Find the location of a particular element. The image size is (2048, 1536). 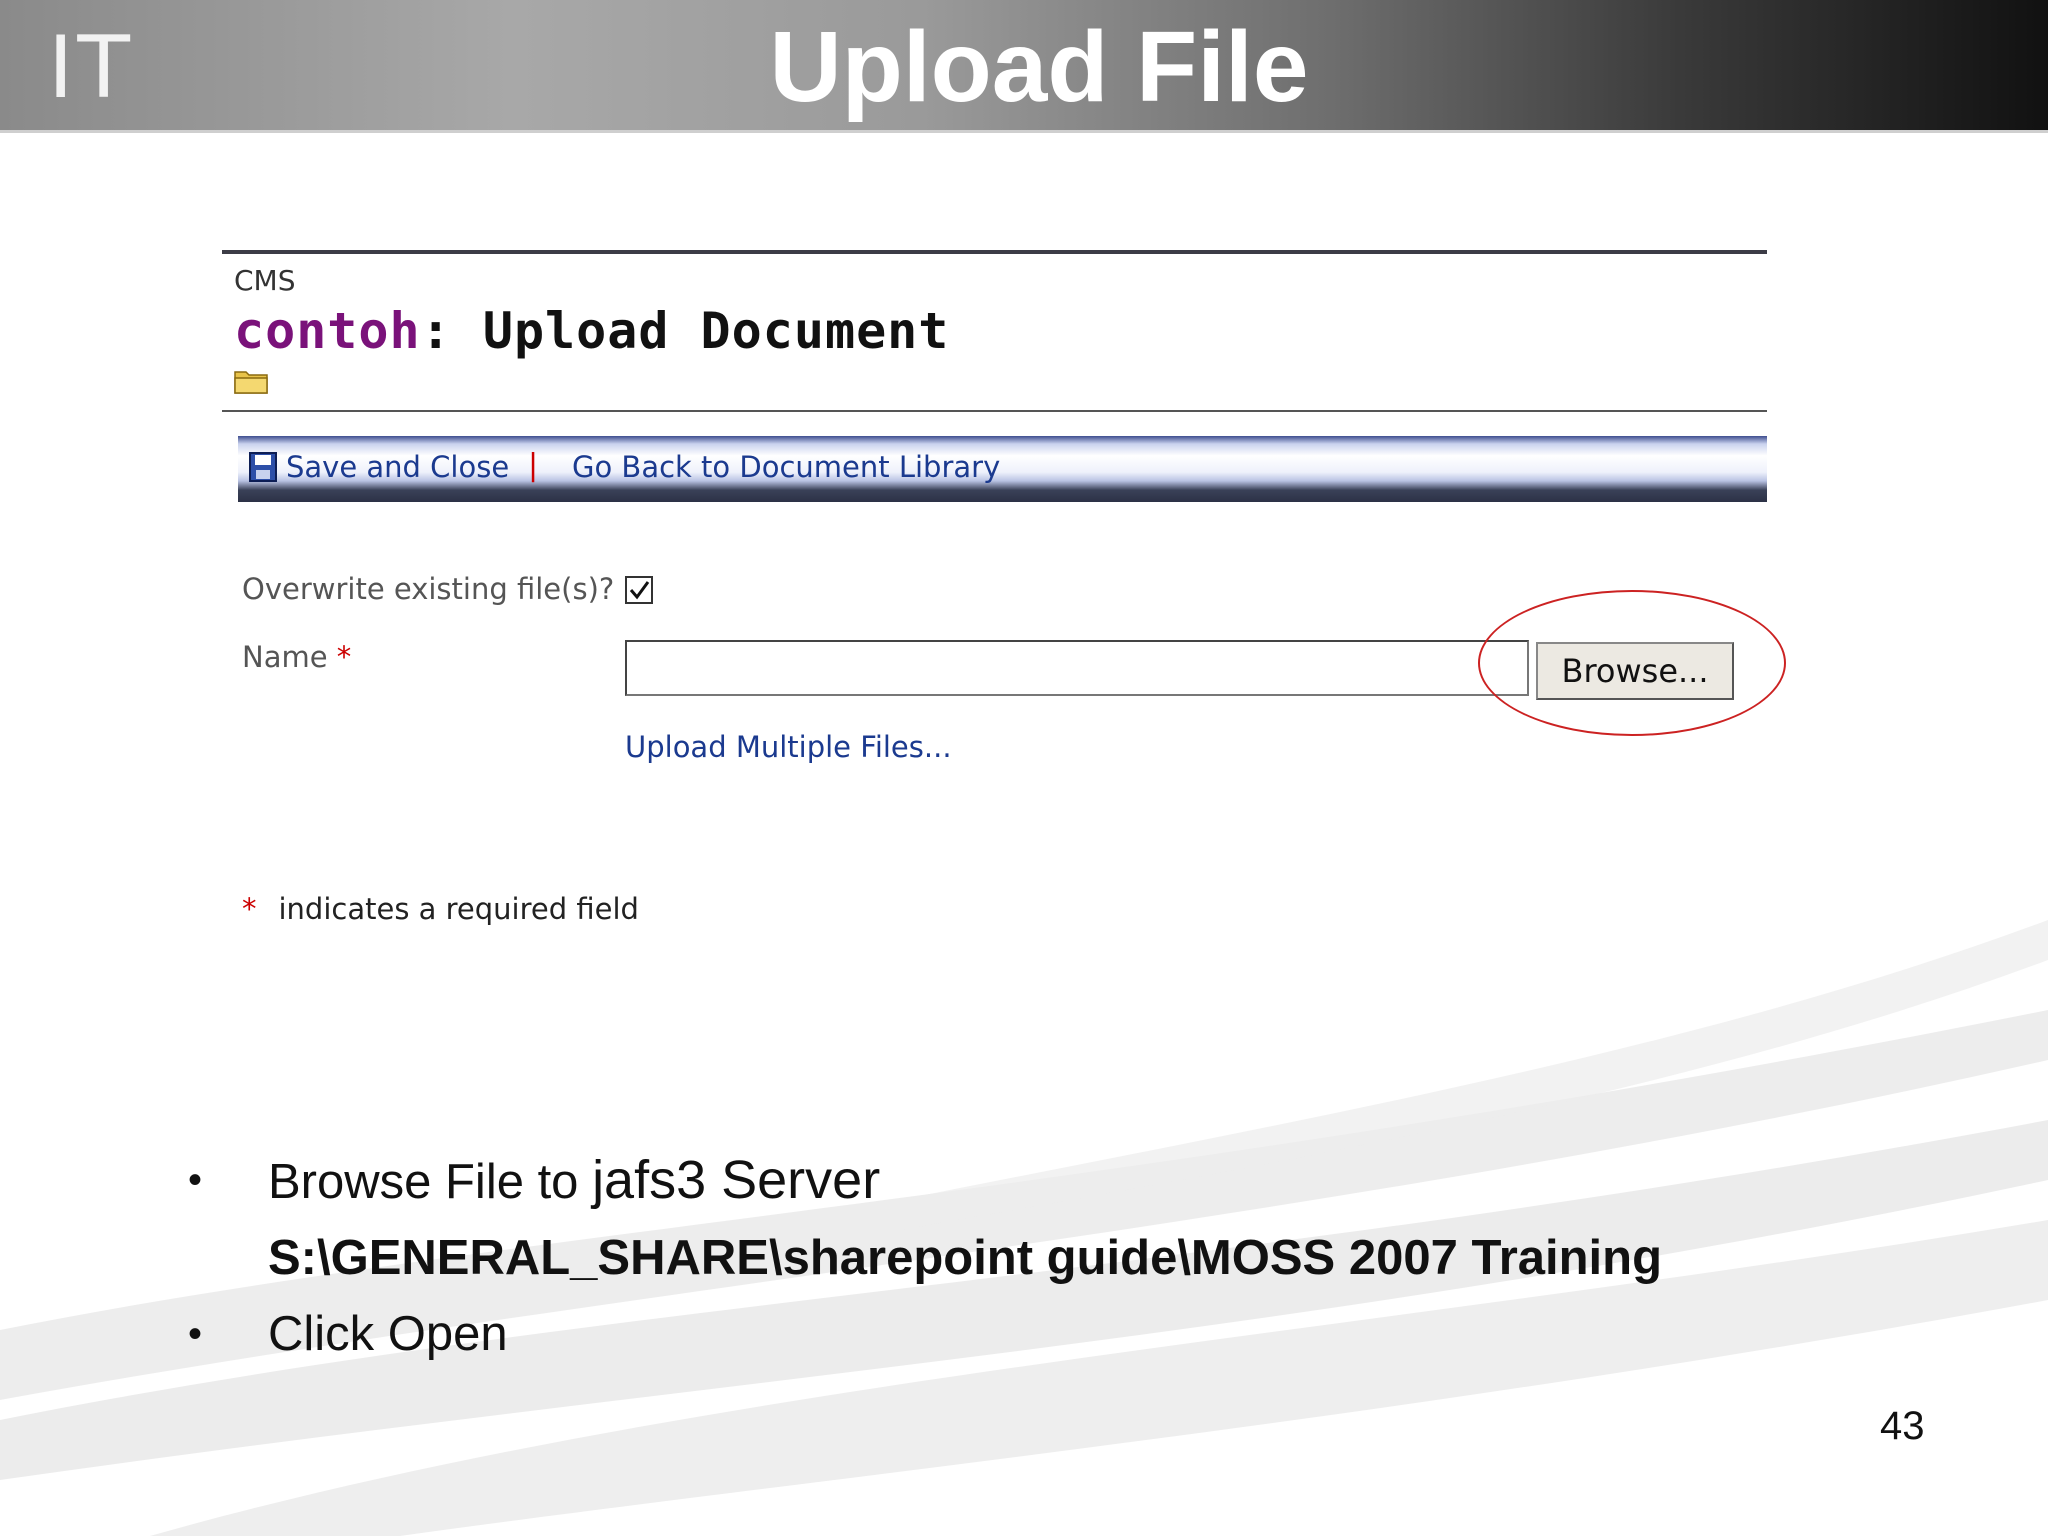

required-asterisk: * is located at coordinates (344, 657).